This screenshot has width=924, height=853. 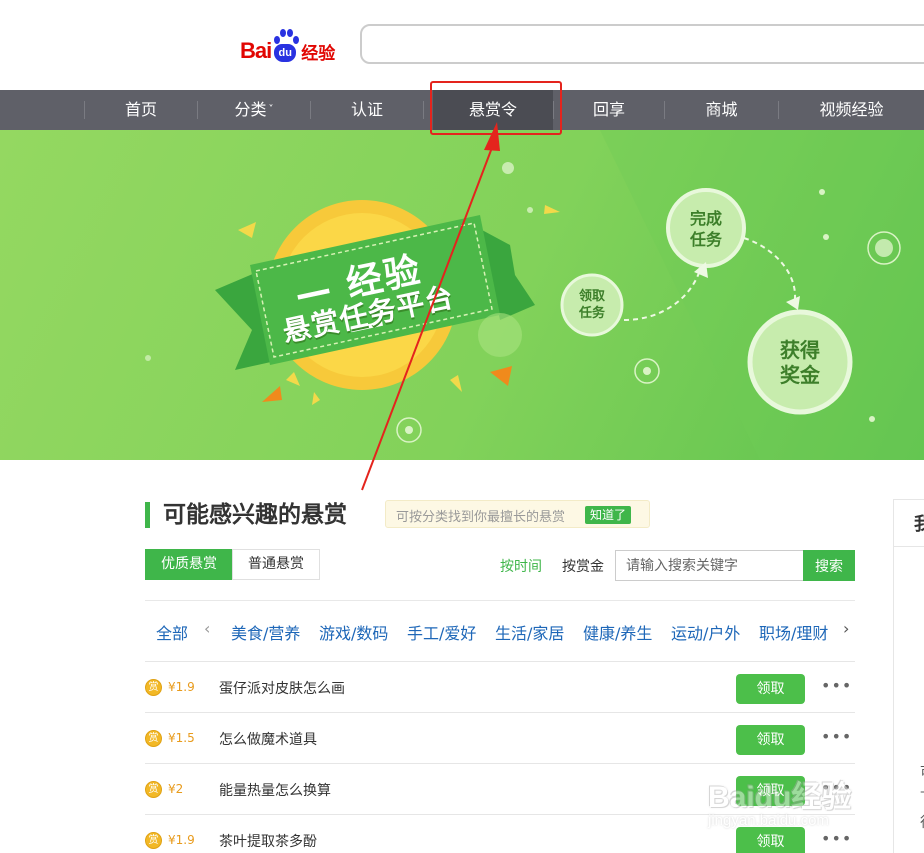 What do you see at coordinates (285, 53) in the screenshot?
I see `logo-text-du: du` at bounding box center [285, 53].